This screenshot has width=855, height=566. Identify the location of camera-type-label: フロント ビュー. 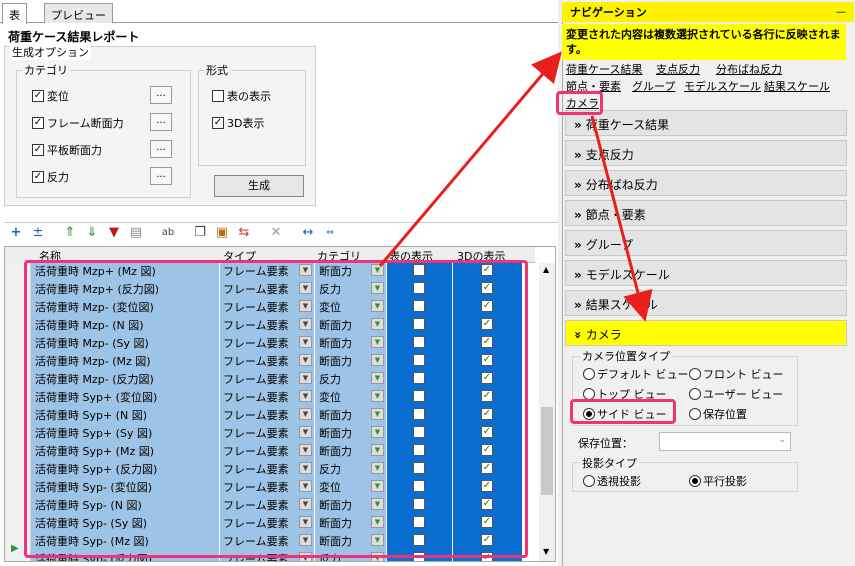
(743, 374).